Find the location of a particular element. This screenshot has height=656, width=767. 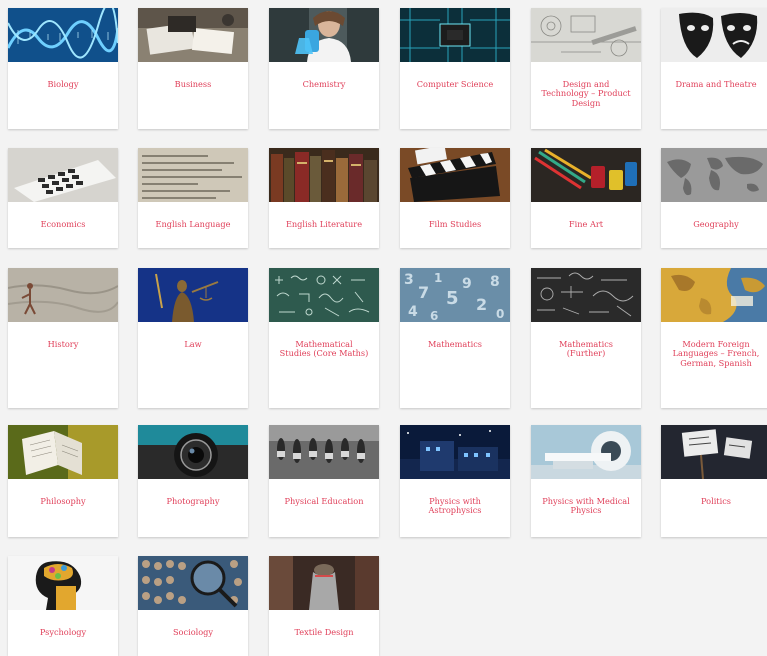

subject-card-psychology: Psychology is located at coordinates (63, 606).